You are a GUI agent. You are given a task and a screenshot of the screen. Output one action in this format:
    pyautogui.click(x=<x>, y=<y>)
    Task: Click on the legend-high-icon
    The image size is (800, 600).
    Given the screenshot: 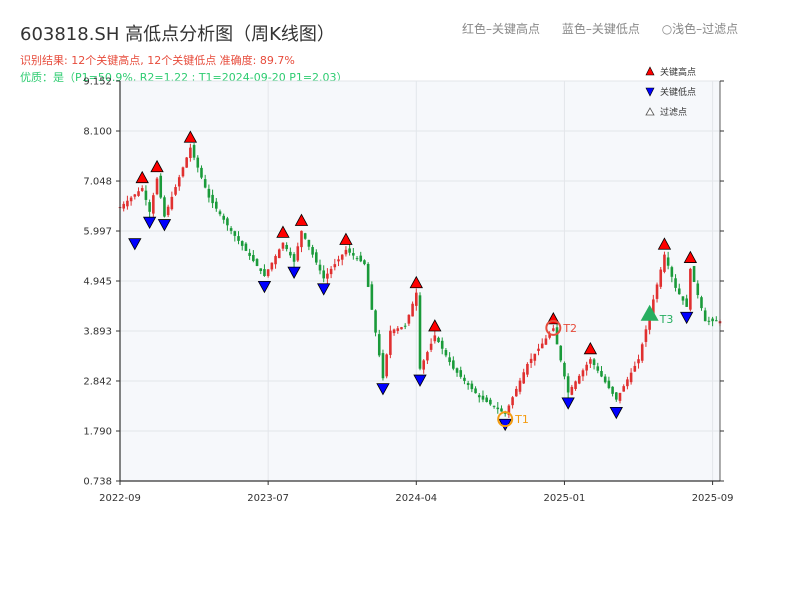 What is the action you would take?
    pyautogui.click(x=650, y=71)
    